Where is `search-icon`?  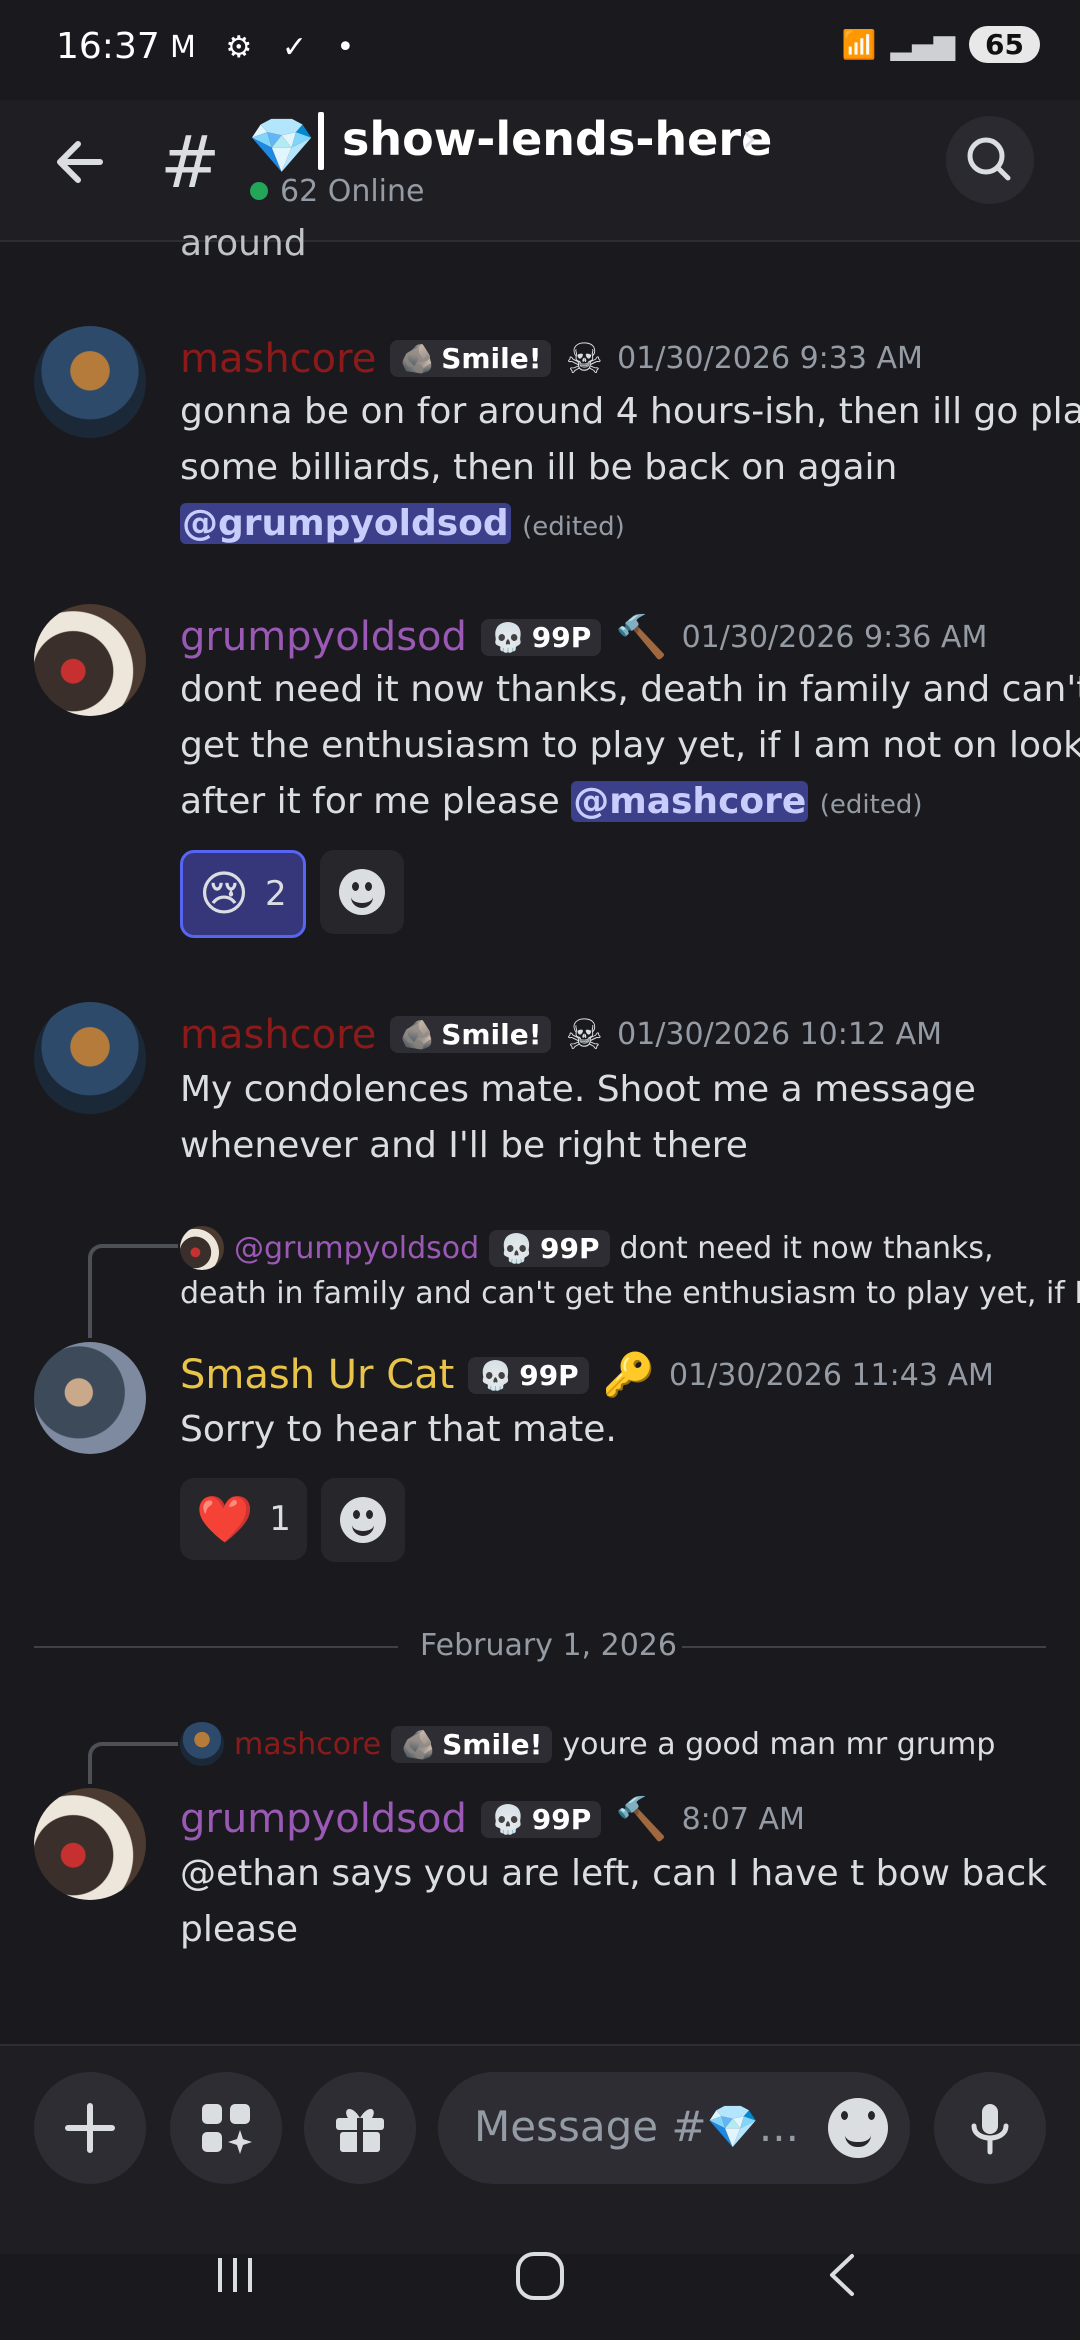 search-icon is located at coordinates (989, 159).